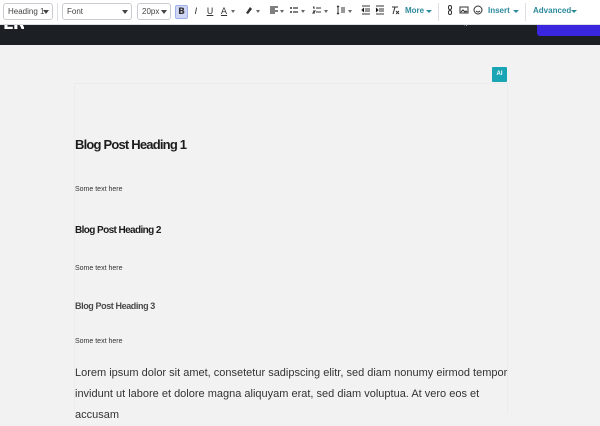 This screenshot has height=426, width=600. I want to click on clear-formatting-button, so click(395, 12).